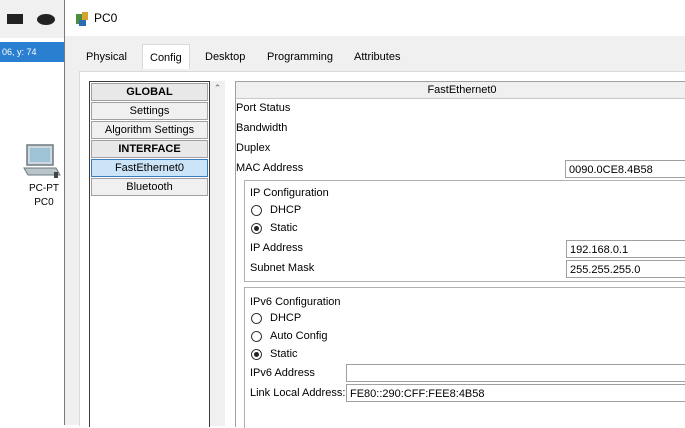 The width and height of the screenshot is (685, 428). What do you see at coordinates (285, 318) in the screenshot?
I see `ipv6-dhcp-label: DHCP` at bounding box center [285, 318].